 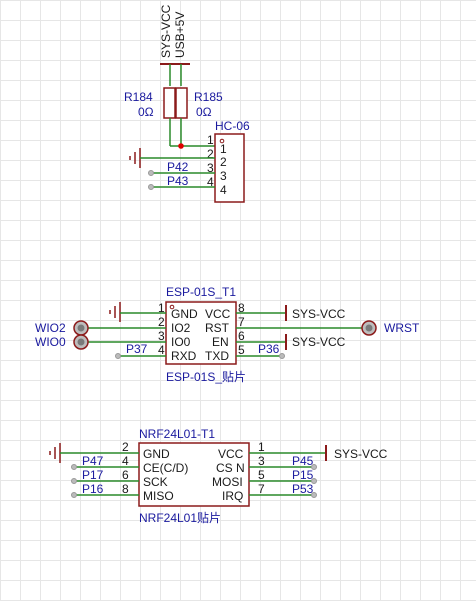 I want to click on esp-gnd-symbol, so click(x=115, y=312).